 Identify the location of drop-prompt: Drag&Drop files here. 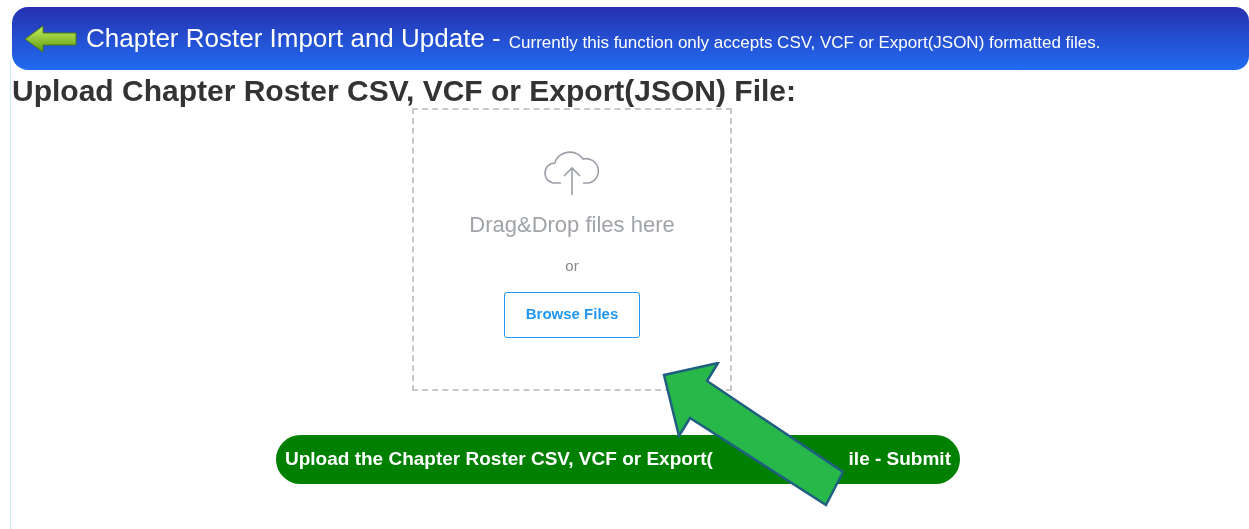
(572, 225).